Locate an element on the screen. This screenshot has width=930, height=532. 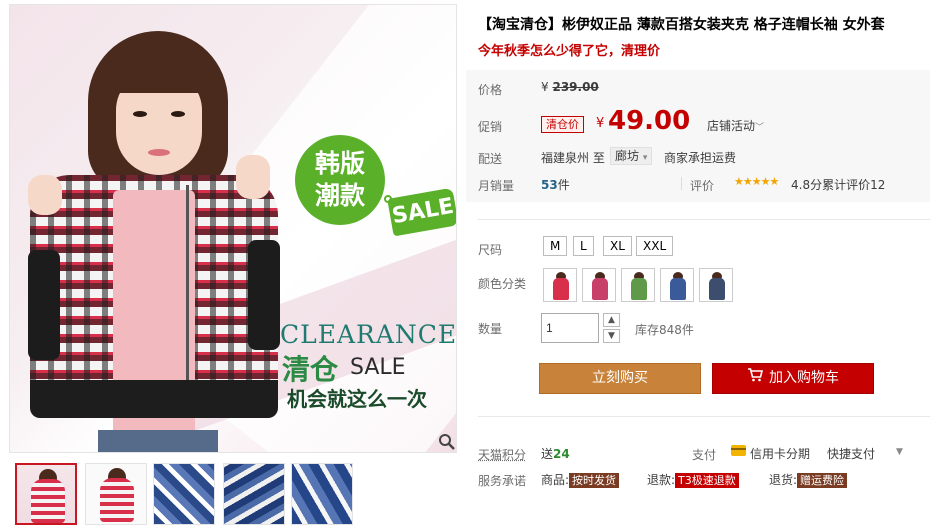
color-label: 颜色分类 is located at coordinates (502, 284).